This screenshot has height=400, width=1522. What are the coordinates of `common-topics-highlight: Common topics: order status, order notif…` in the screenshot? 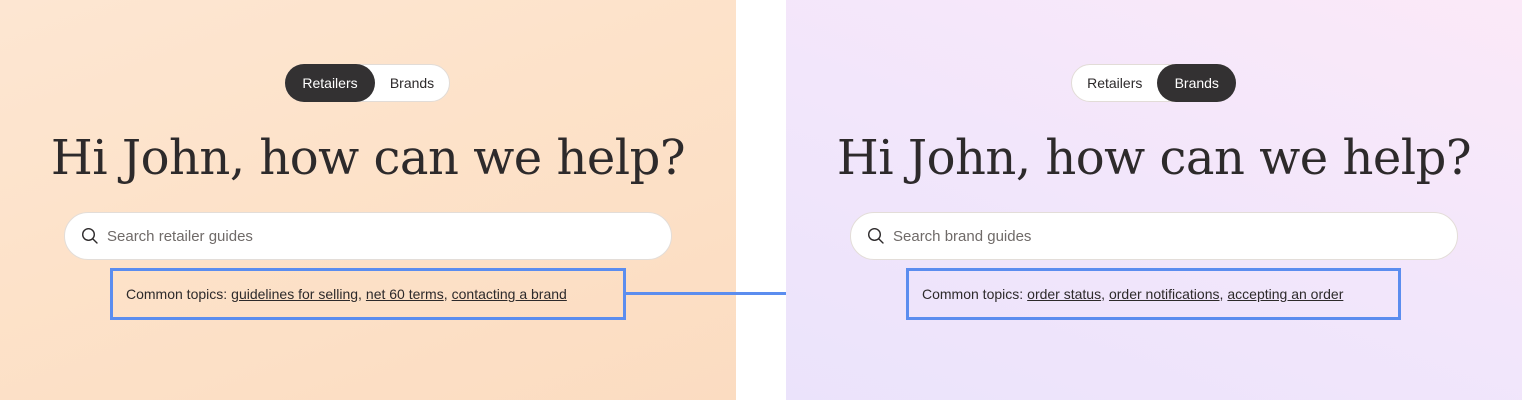 It's located at (1153, 294).